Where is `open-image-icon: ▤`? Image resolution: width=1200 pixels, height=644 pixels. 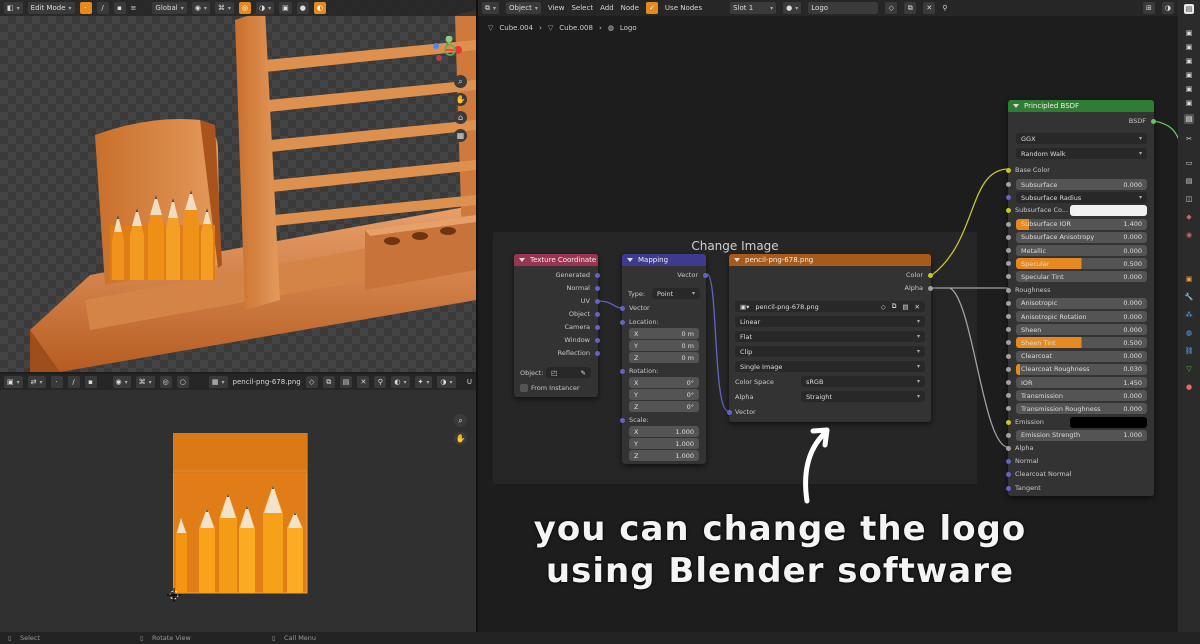 open-image-icon: ▤ is located at coordinates (346, 382).